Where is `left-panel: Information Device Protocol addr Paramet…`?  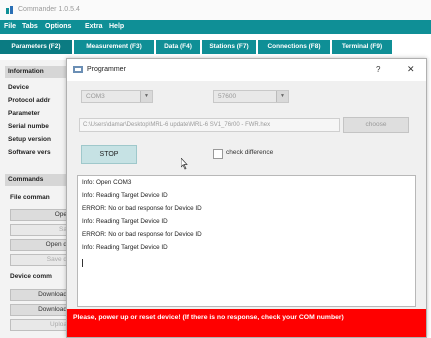 left-panel: Information Device Protocol addr Paramet… is located at coordinates (35, 199).